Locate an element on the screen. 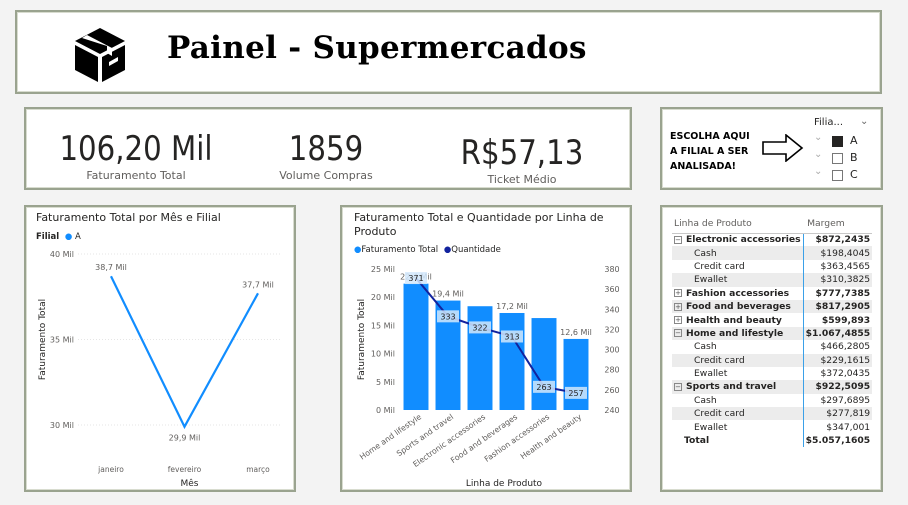  row-value: $817,2905 is located at coordinates (837, 306).